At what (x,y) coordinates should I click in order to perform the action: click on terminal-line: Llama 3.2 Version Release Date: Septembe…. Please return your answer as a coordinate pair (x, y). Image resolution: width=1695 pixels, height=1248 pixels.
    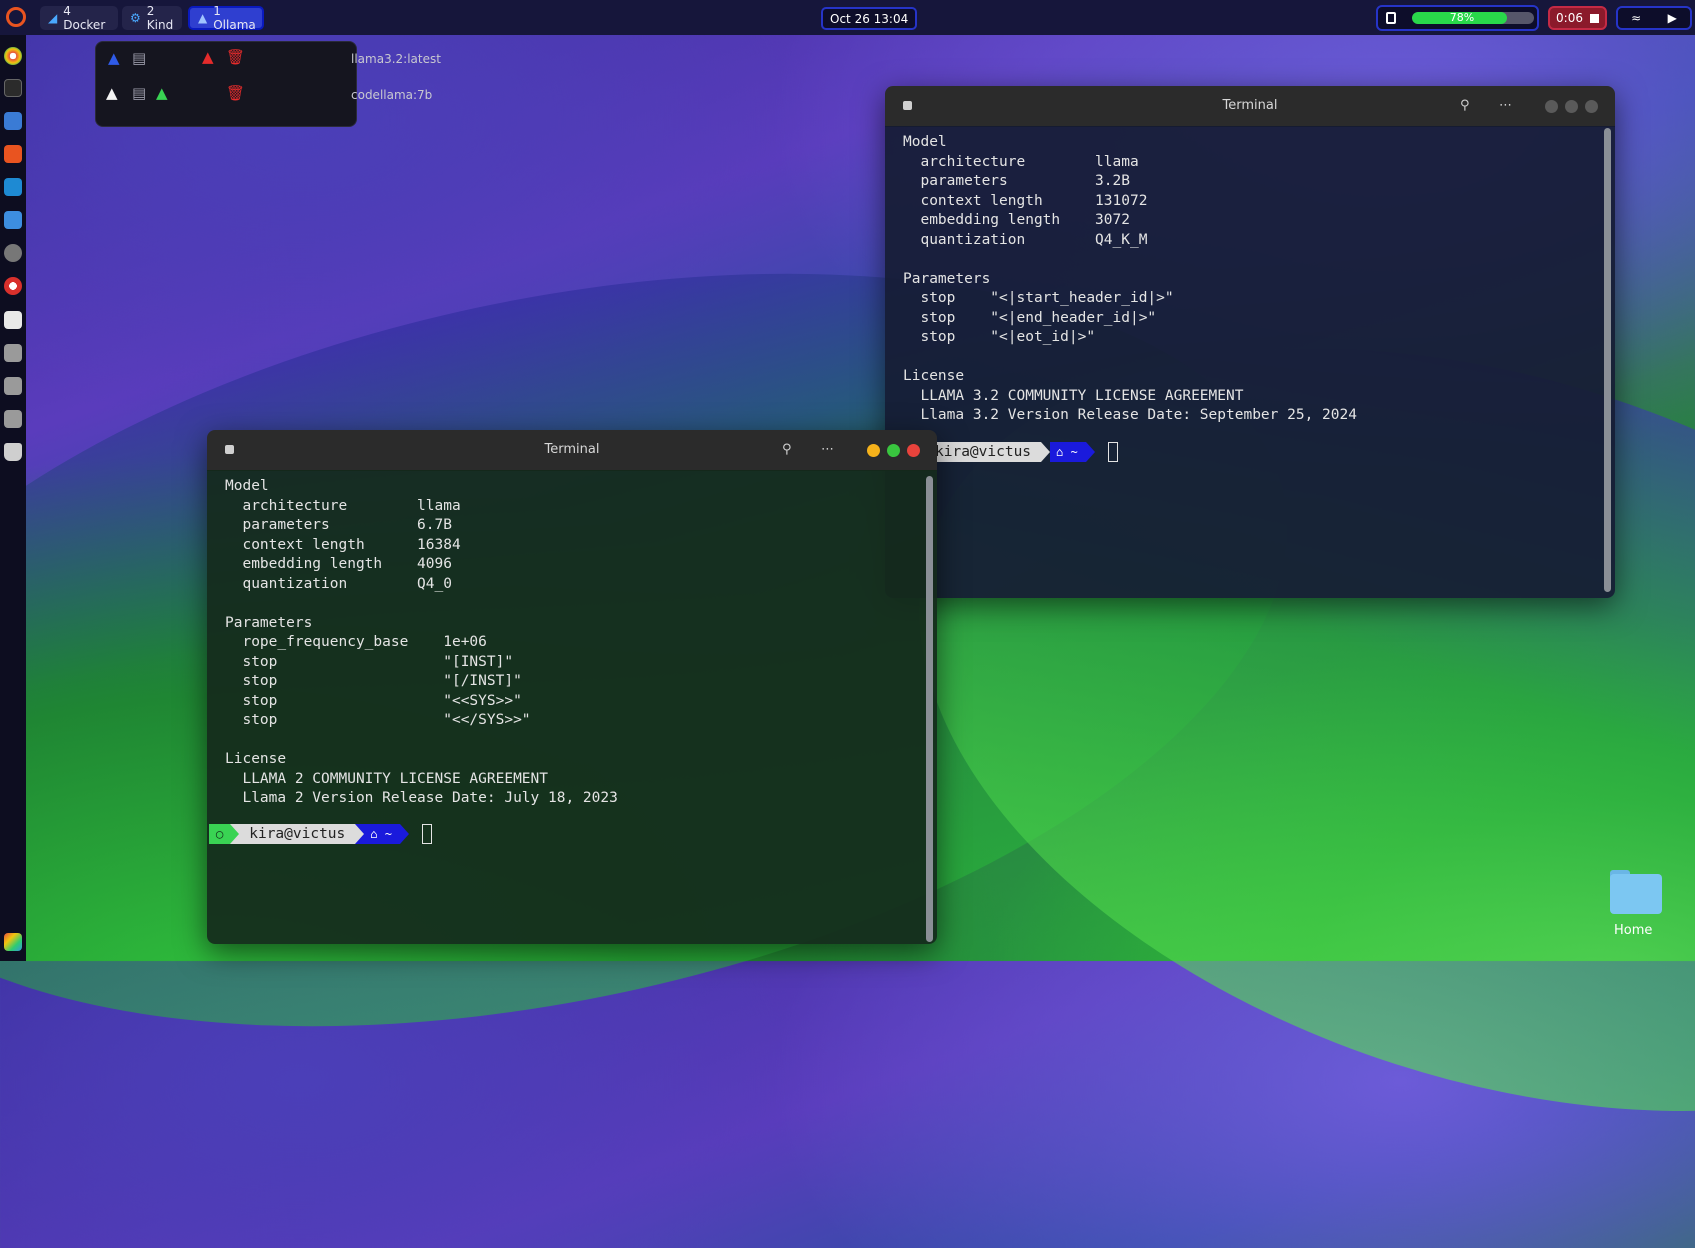
    Looking at the image, I should click on (1130, 415).